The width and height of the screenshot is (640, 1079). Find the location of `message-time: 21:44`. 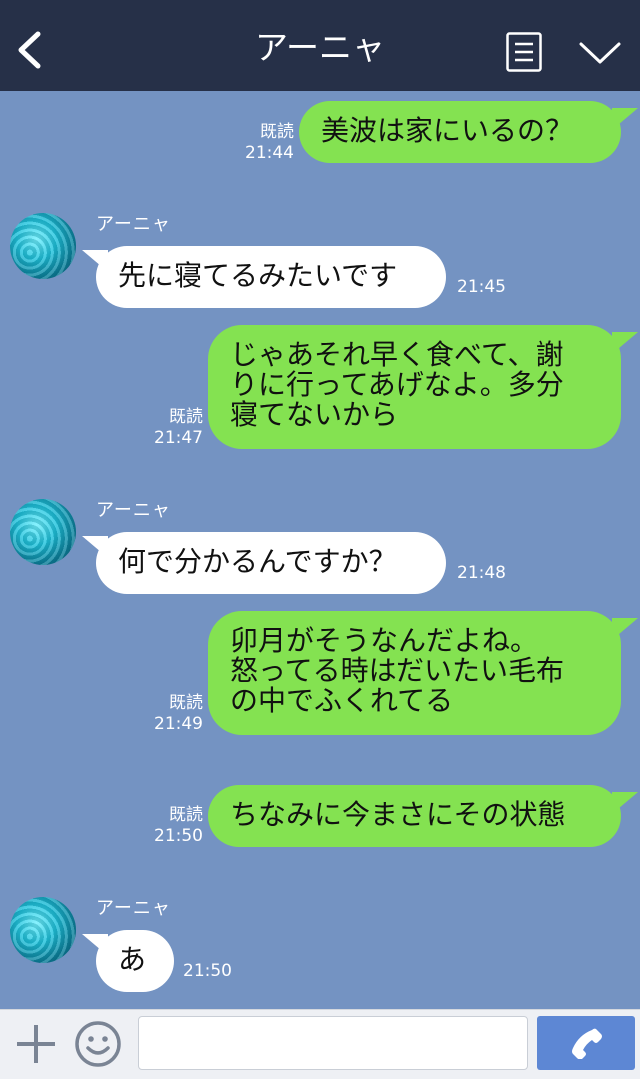

message-time: 21:44 is located at coordinates (269, 153).